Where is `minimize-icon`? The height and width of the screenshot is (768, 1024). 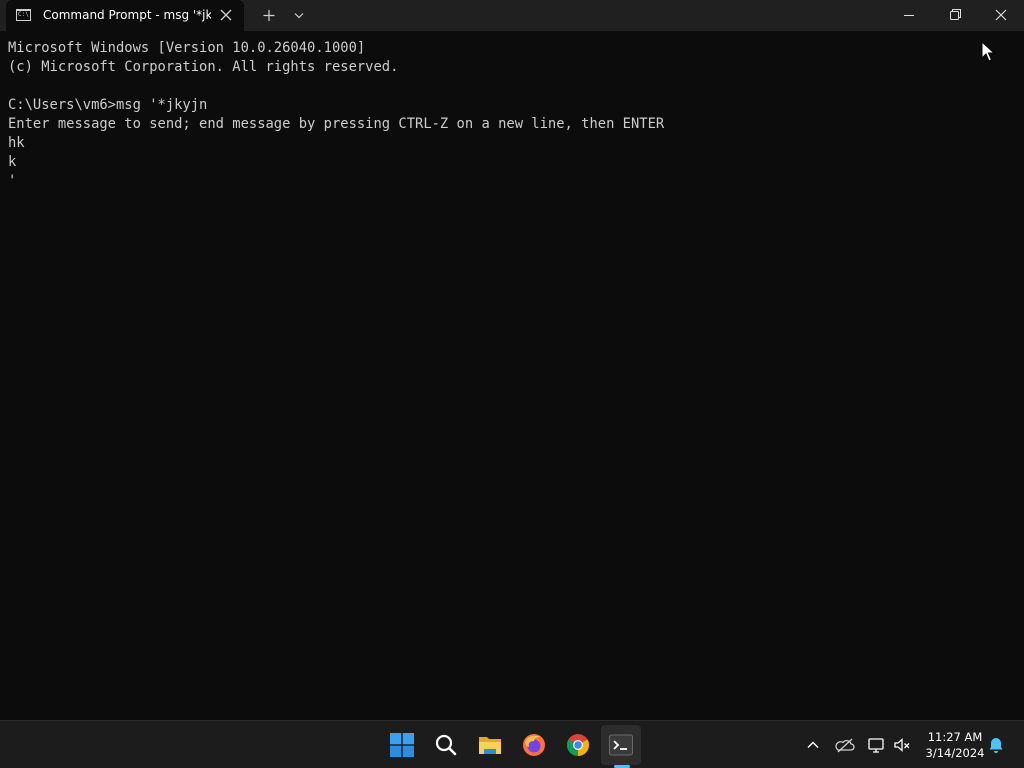
minimize-icon is located at coordinates (909, 15).